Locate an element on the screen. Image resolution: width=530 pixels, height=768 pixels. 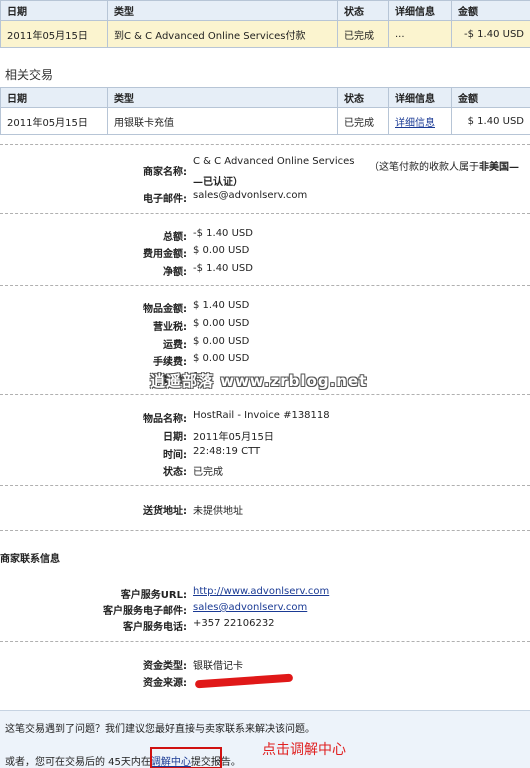
sales-tax-value: $ 0.00 USD is located at coordinates (221, 323).